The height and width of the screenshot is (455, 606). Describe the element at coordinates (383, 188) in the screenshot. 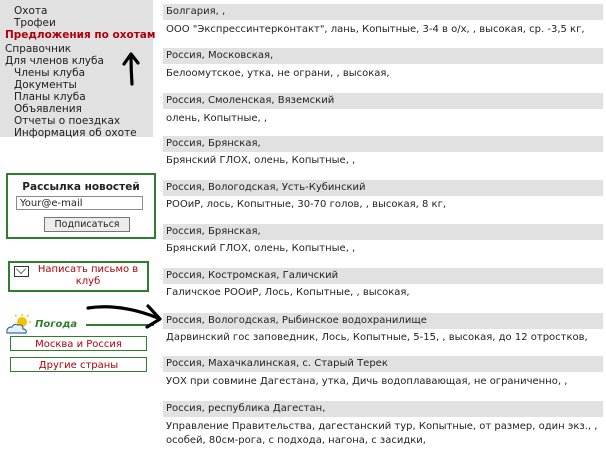

I see `offer-header: Россия, Вологодская, Усть-Кубинский` at that location.